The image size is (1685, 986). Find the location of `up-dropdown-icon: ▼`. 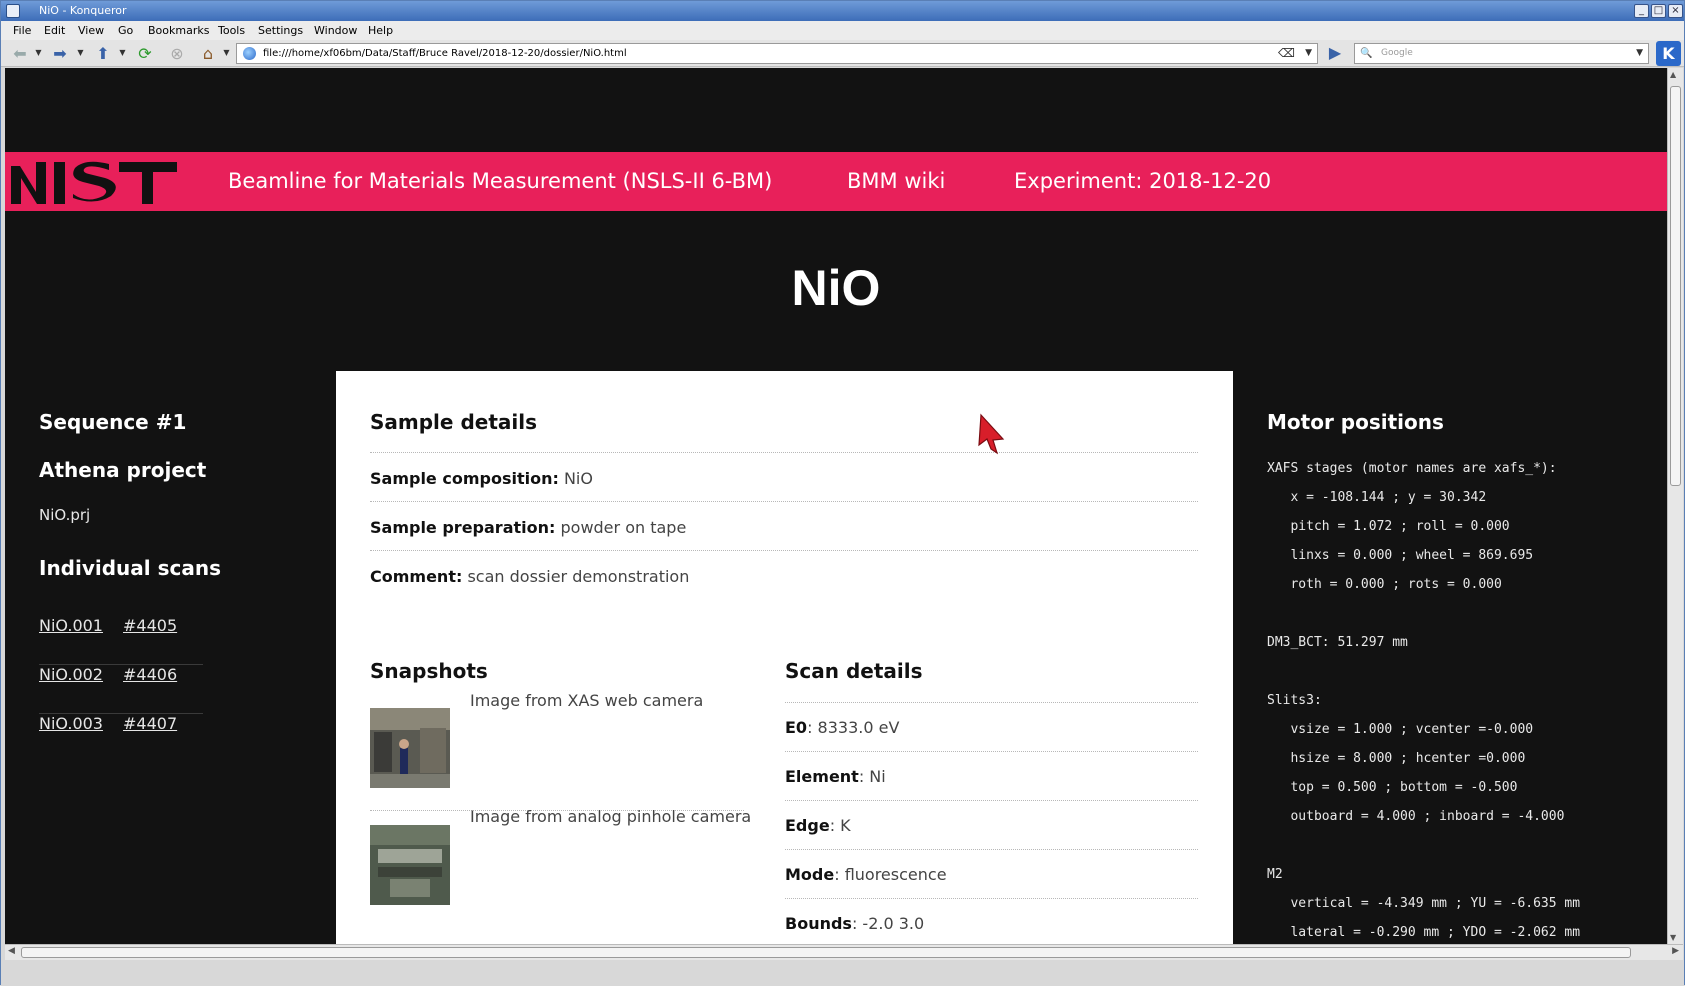

up-dropdown-icon: ▼ is located at coordinates (122, 53).